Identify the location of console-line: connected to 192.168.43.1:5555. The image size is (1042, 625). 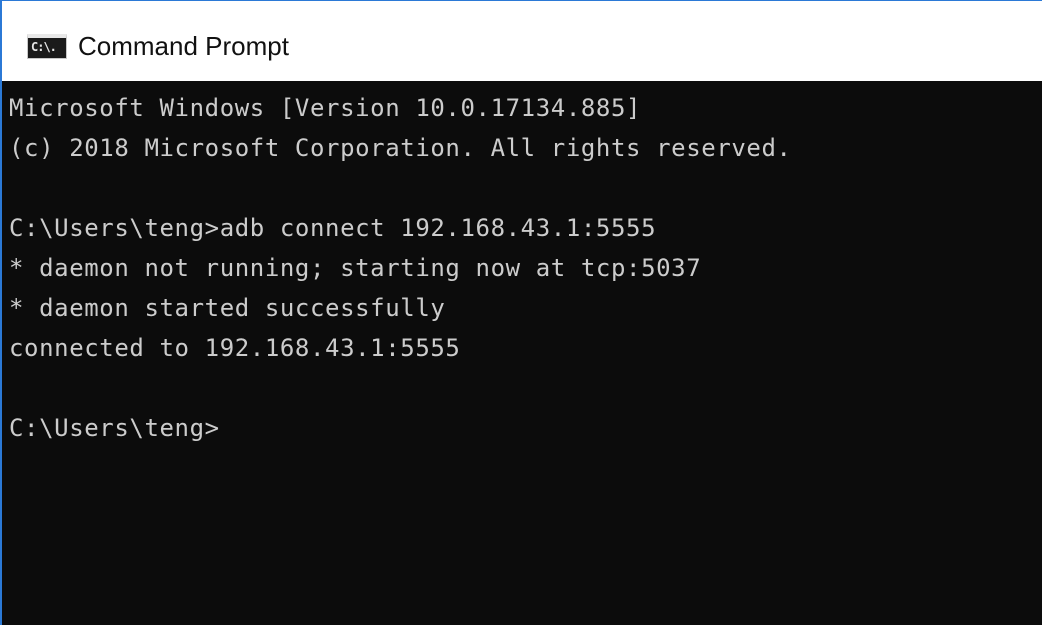
(235, 348).